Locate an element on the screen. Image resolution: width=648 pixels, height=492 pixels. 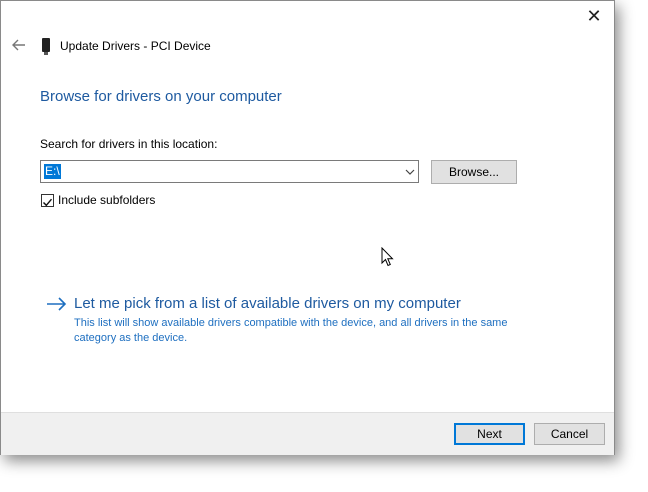
checkmark-icon is located at coordinates (48, 202).